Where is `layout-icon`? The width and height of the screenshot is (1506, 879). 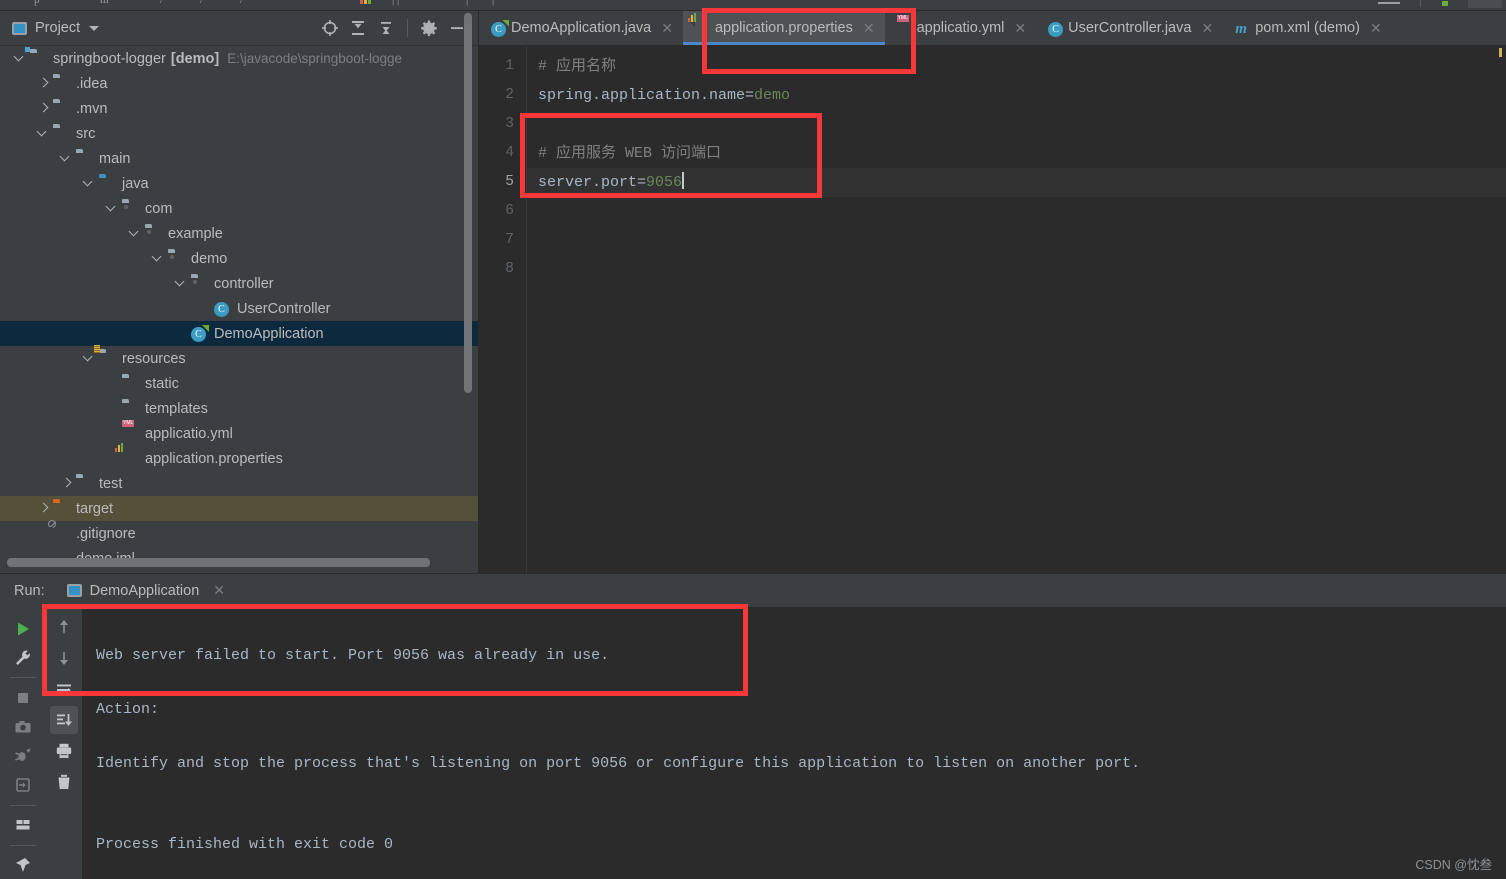
layout-icon is located at coordinates (23, 825).